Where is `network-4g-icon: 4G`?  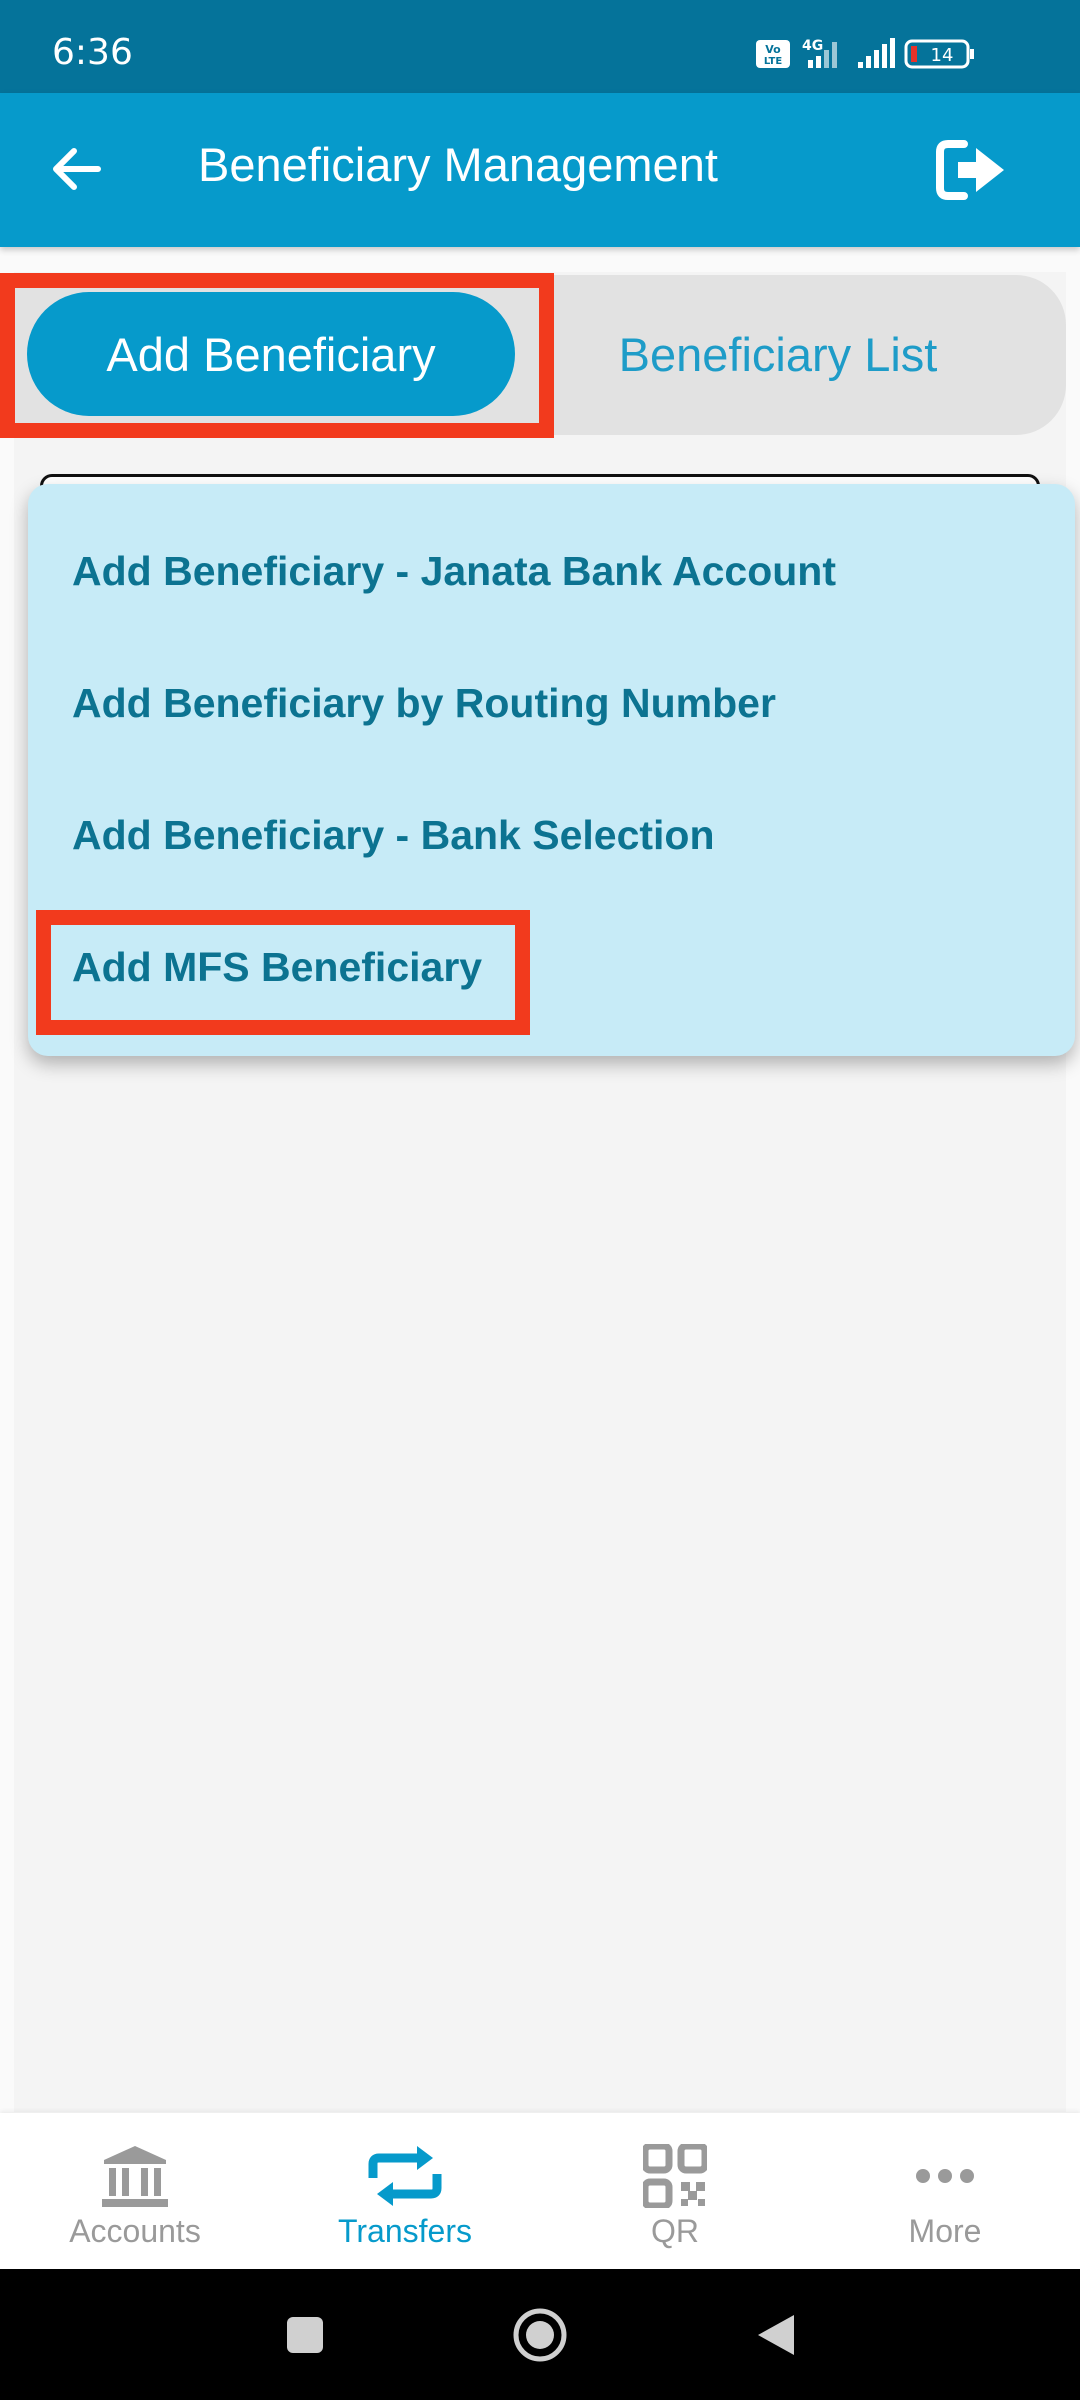 network-4g-icon: 4G is located at coordinates (819, 53).